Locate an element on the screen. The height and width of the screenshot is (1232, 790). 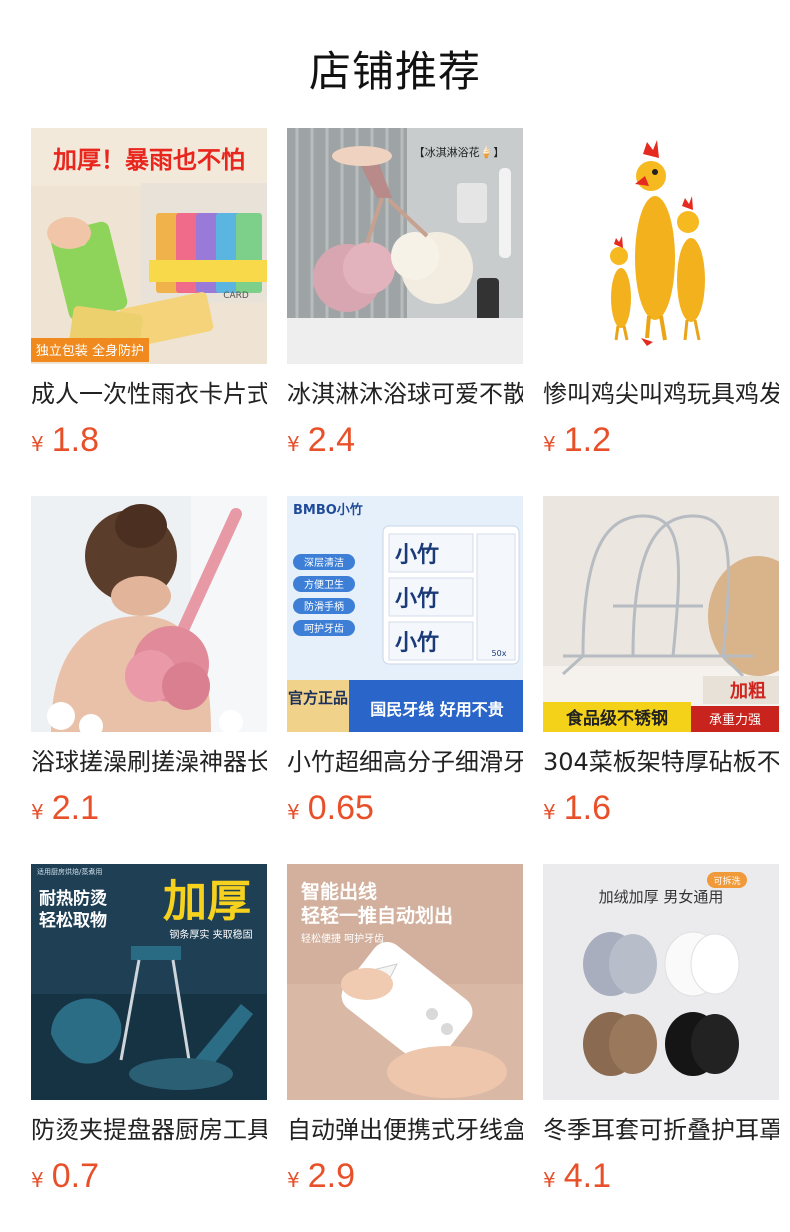
svg-text: 适用厨房烘焙/蒸煮用 is located at coordinates (69, 871).